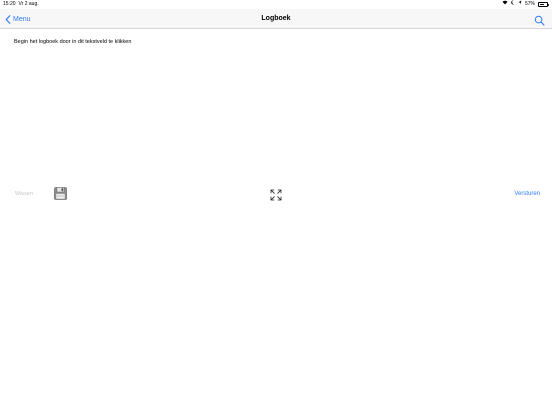  Describe the element at coordinates (539, 19) in the screenshot. I see `search-icon` at that location.